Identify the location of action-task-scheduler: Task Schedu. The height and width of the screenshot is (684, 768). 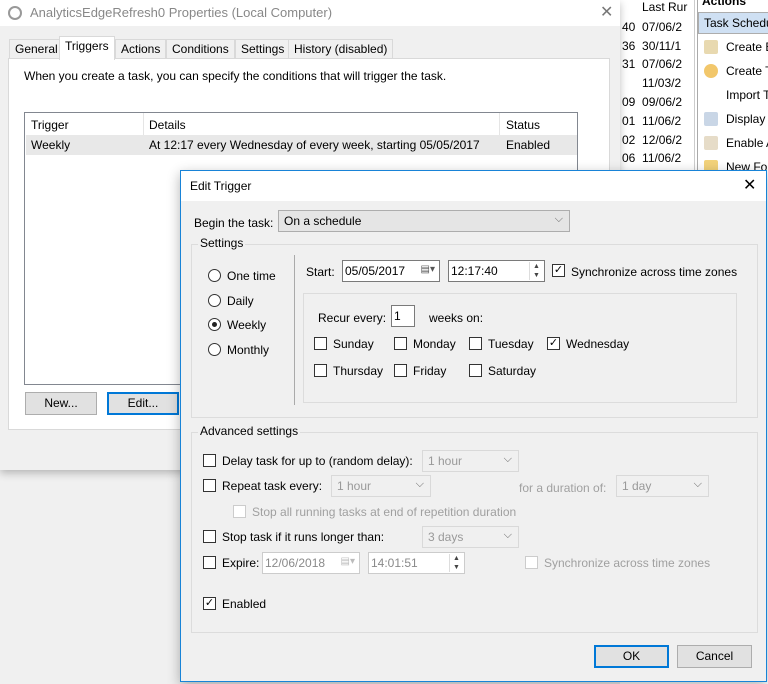
(733, 23).